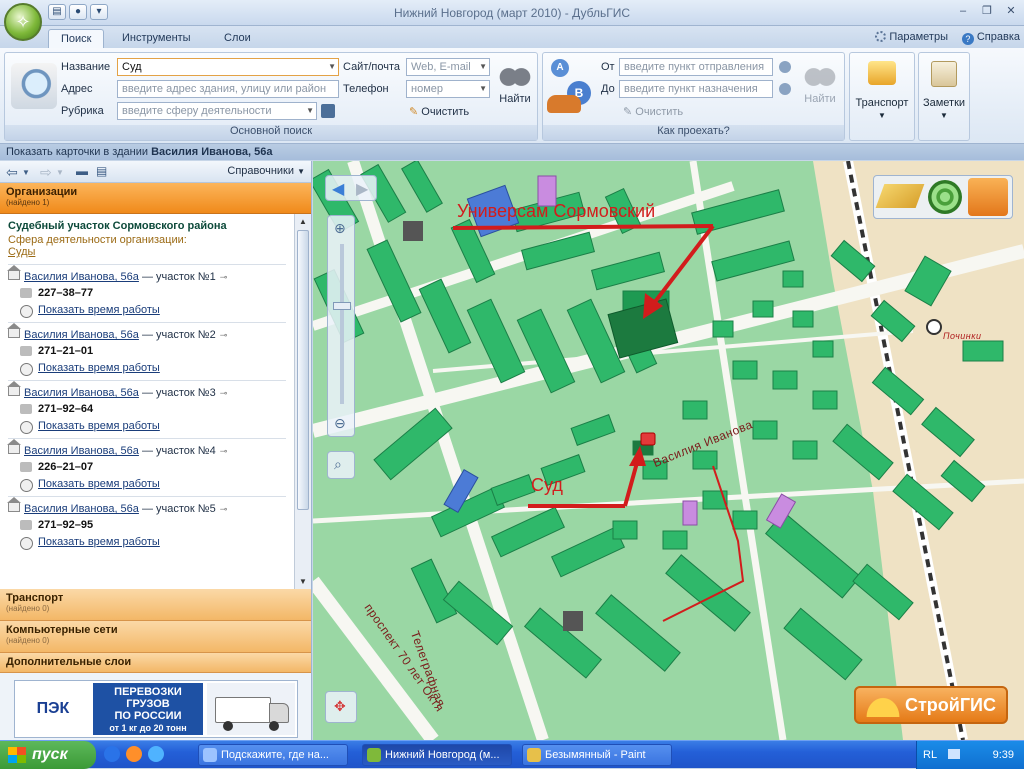  What do you see at coordinates (911, 37) in the screenshot?
I see `params-button: Параметры` at bounding box center [911, 37].